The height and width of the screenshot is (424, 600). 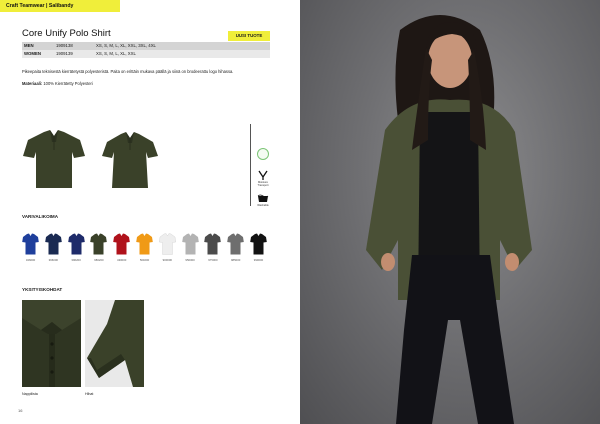 I want to click on moisture-wicking-icon, so click(x=263, y=175).